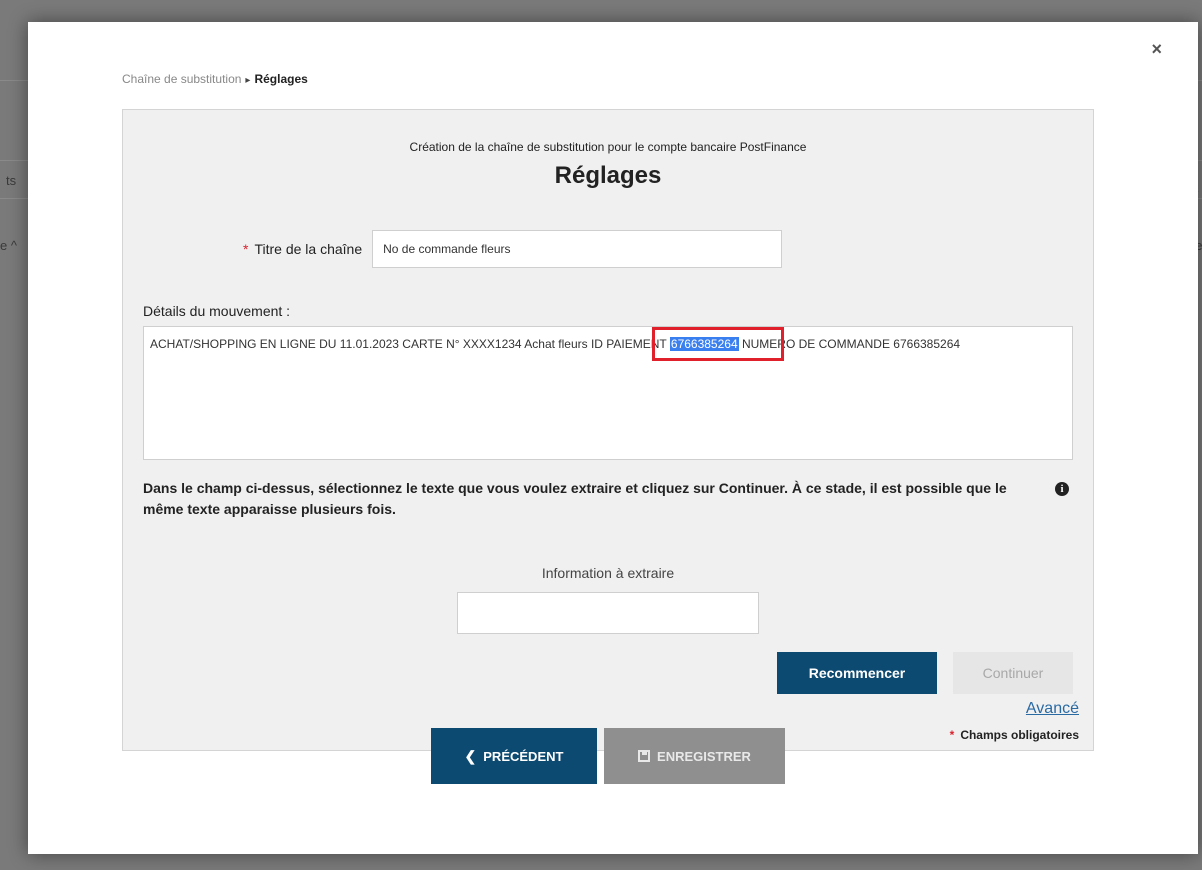  I want to click on extract-label: Information à extraire, so click(608, 573).